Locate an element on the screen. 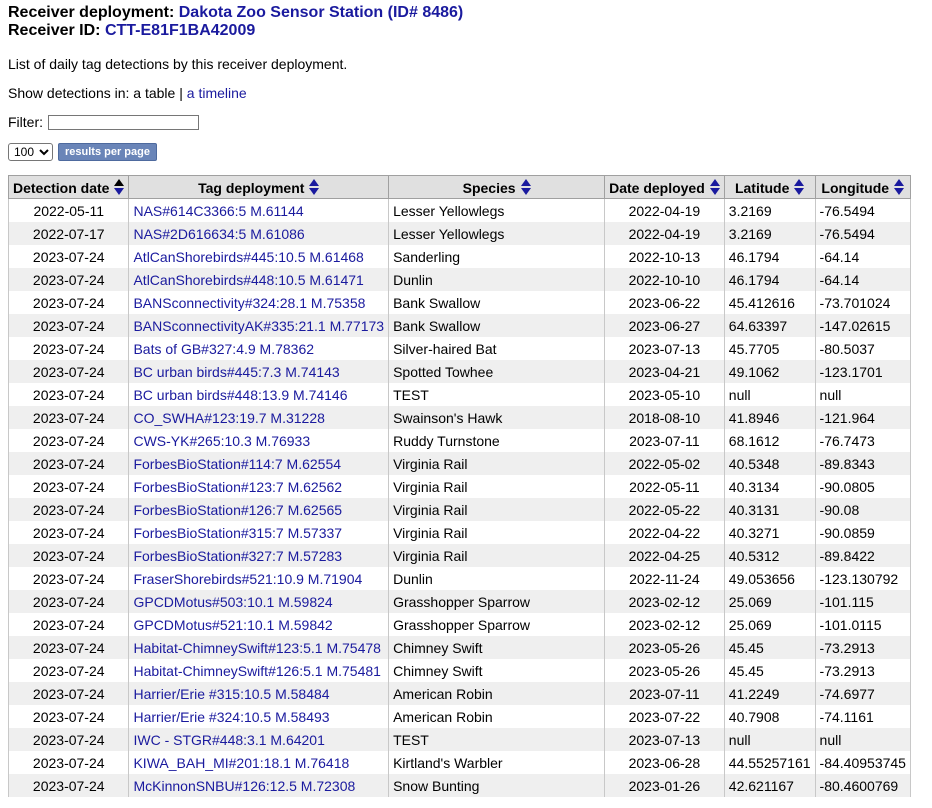  cell-tag-deployment: ForbesBioStation#123:7 M.62562 is located at coordinates (259, 486).